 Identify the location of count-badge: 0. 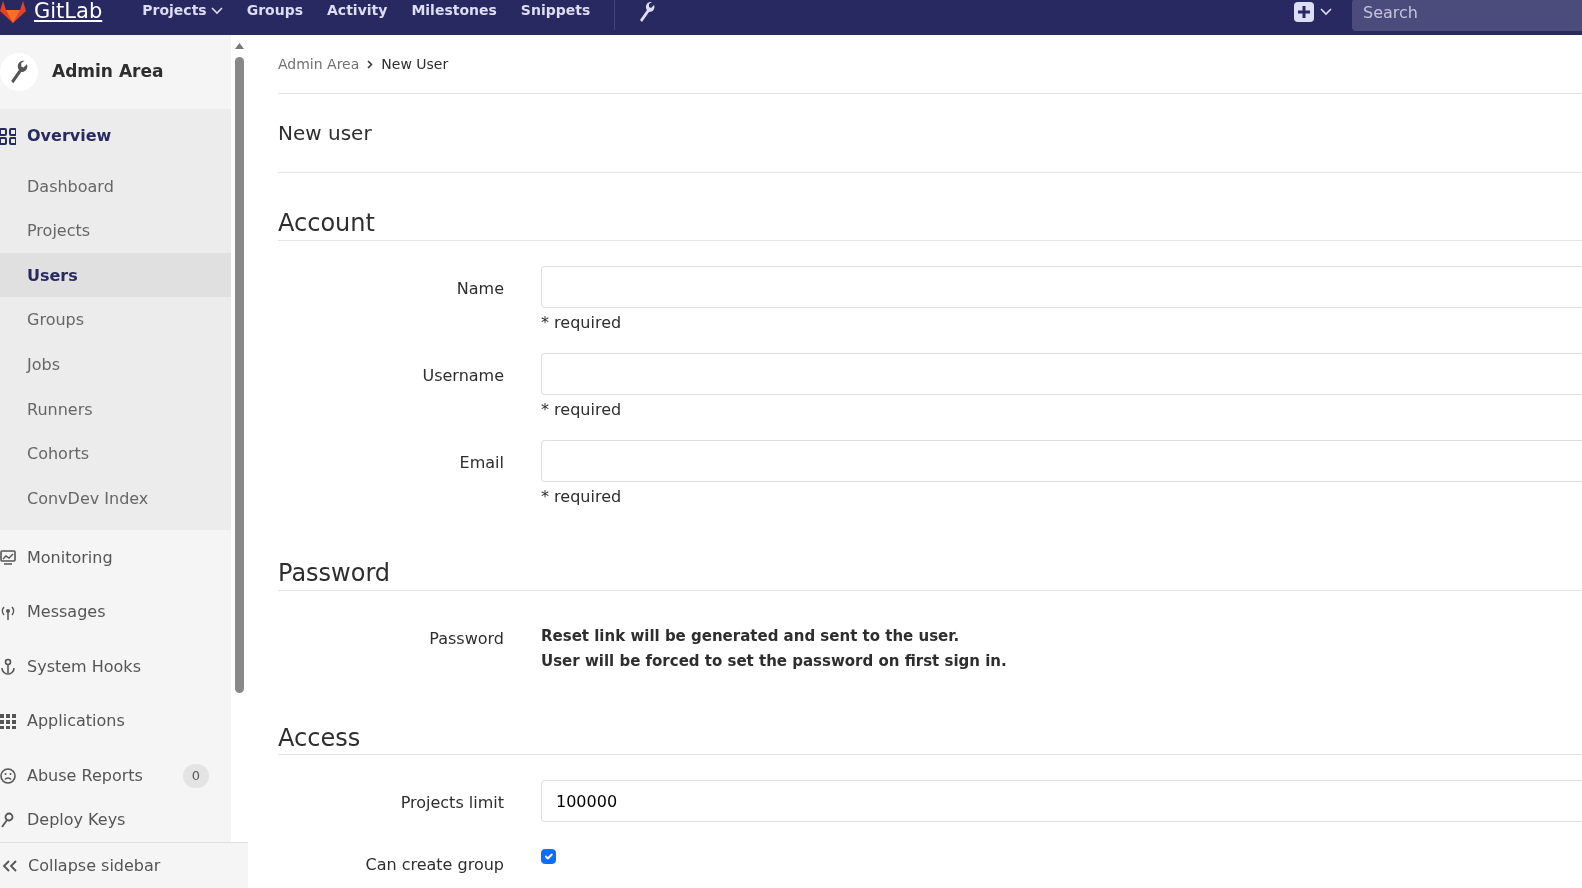
(195, 776).